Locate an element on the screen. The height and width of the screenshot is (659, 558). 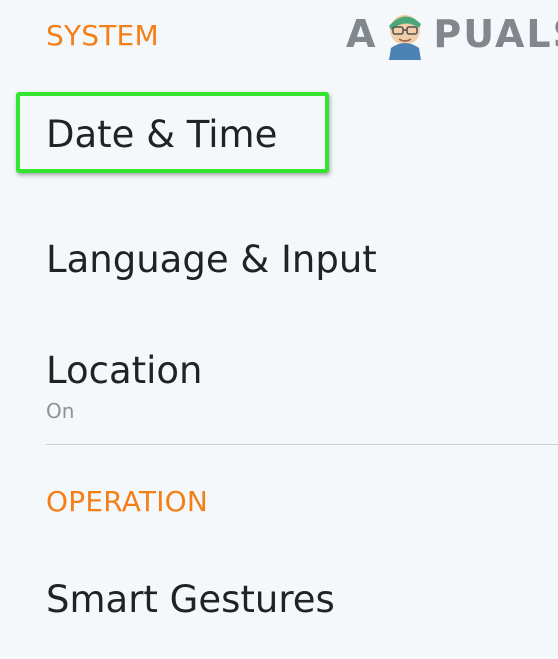
section-header-system: SYSTEM is located at coordinates (102, 35).